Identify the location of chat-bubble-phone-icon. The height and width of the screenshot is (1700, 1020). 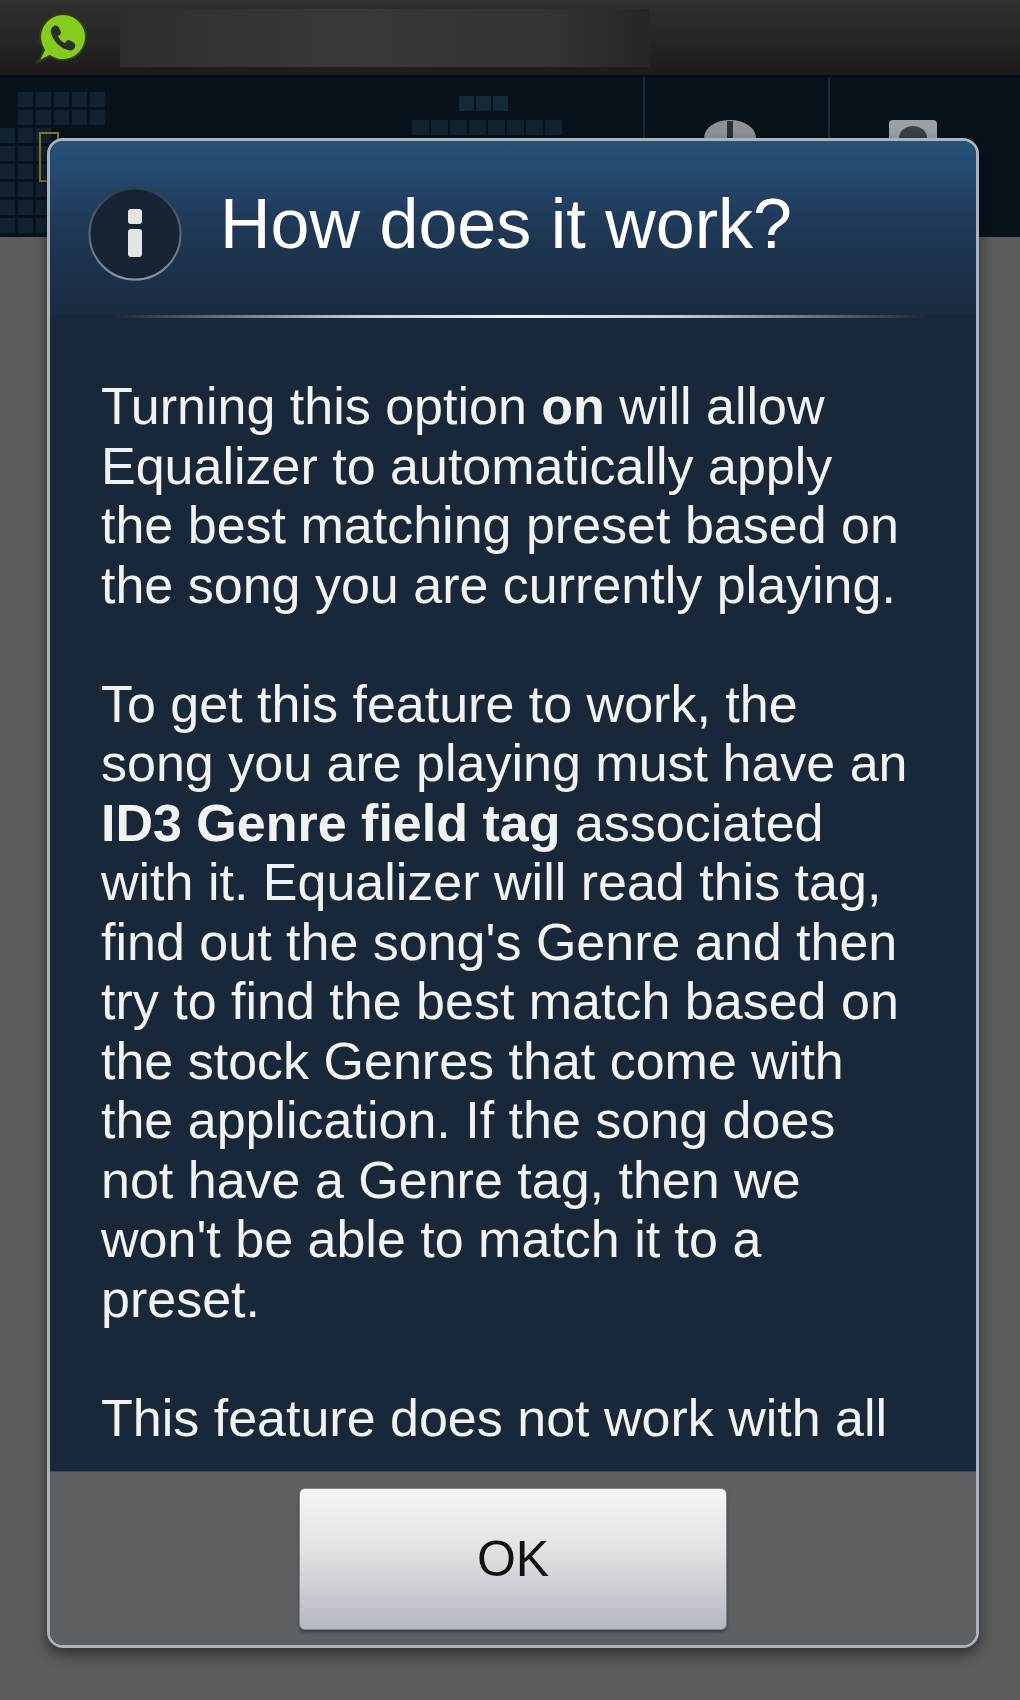
(62, 37).